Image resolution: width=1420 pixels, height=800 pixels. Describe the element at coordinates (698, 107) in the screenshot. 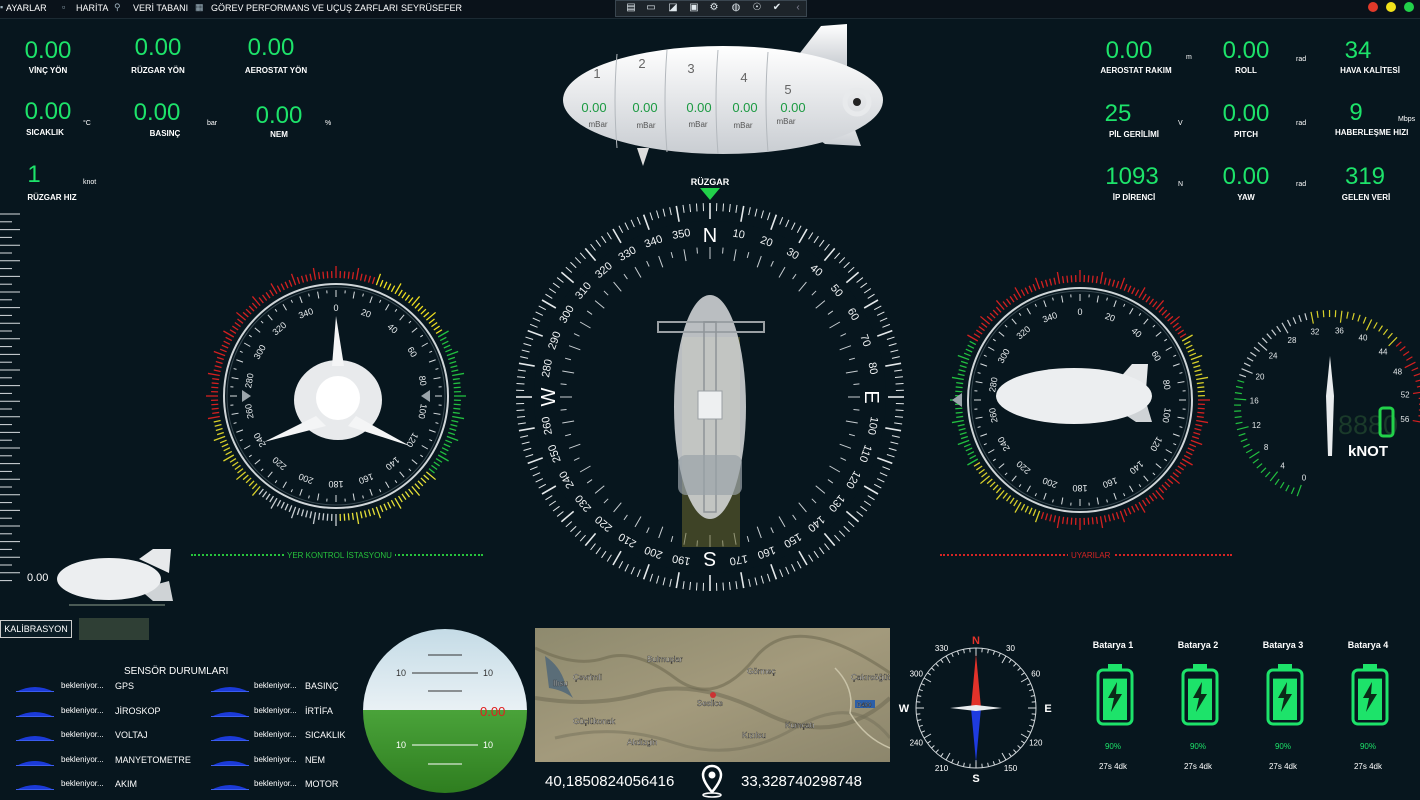

I see `ballonet-3-value: 0.00` at that location.